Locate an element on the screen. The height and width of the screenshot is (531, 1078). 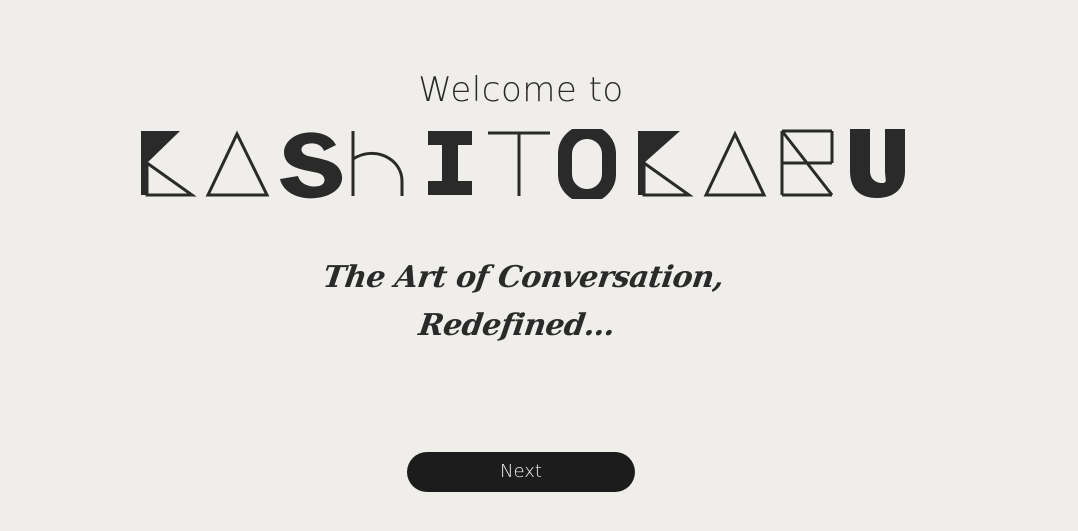
logo-letter-k2 is located at coordinates (666, 164).